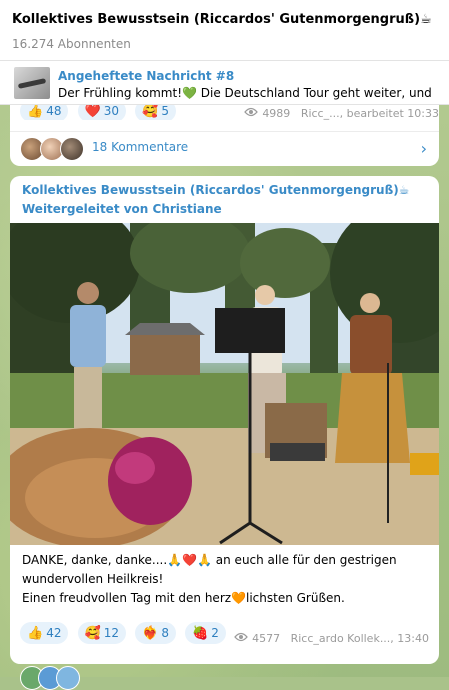 Image resolution: width=449 pixels, height=690 pixels. What do you see at coordinates (102, 633) in the screenshot?
I see `reaction-smiling-hearts: 🥰 12` at bounding box center [102, 633].